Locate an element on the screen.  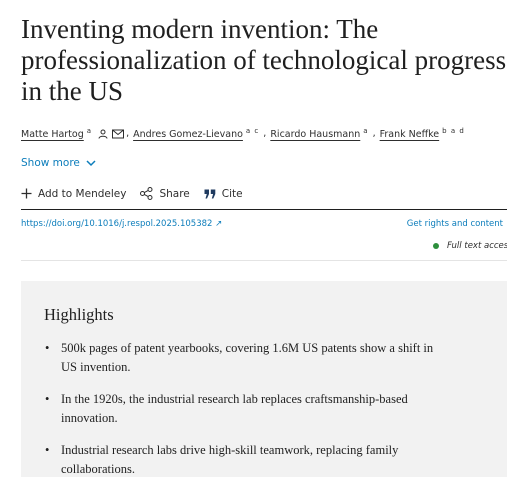
access-label: Full text access is located at coordinates (477, 246).